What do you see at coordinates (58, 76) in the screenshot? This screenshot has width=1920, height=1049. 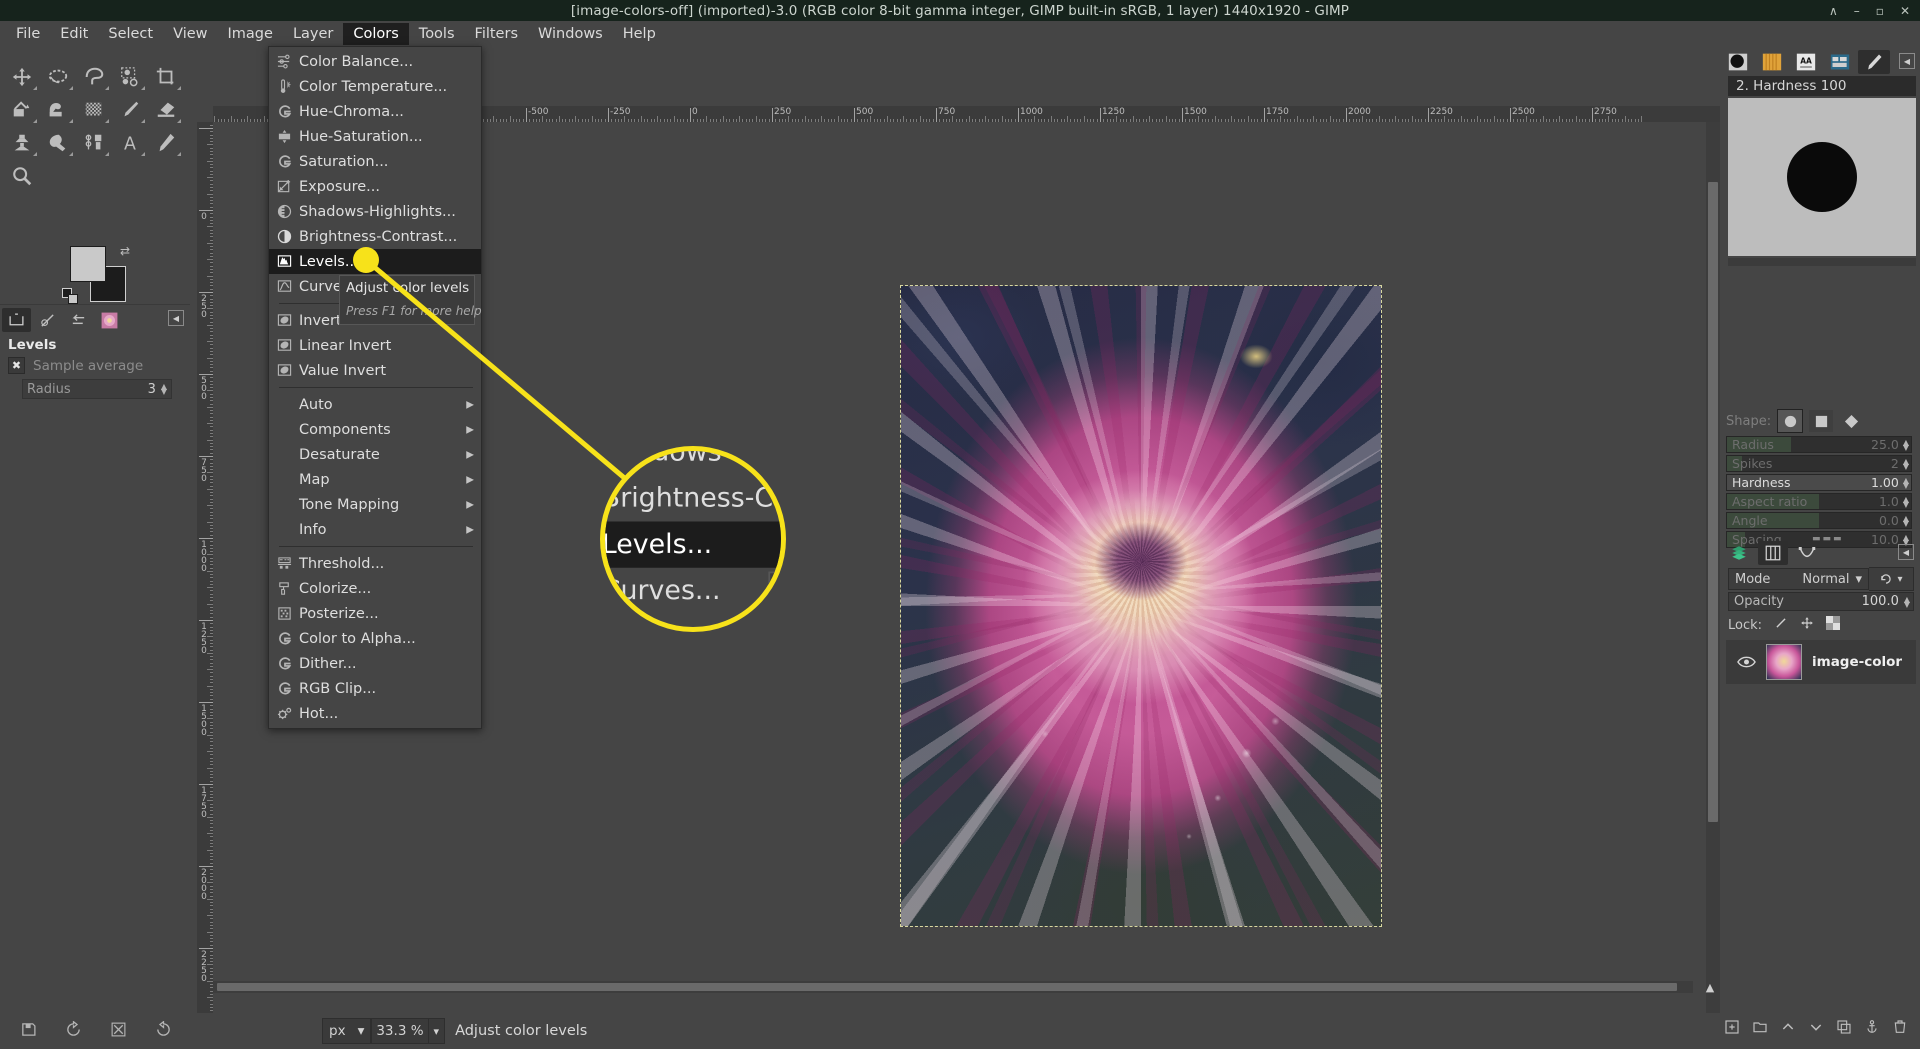 I see `free-select-tool` at bounding box center [58, 76].